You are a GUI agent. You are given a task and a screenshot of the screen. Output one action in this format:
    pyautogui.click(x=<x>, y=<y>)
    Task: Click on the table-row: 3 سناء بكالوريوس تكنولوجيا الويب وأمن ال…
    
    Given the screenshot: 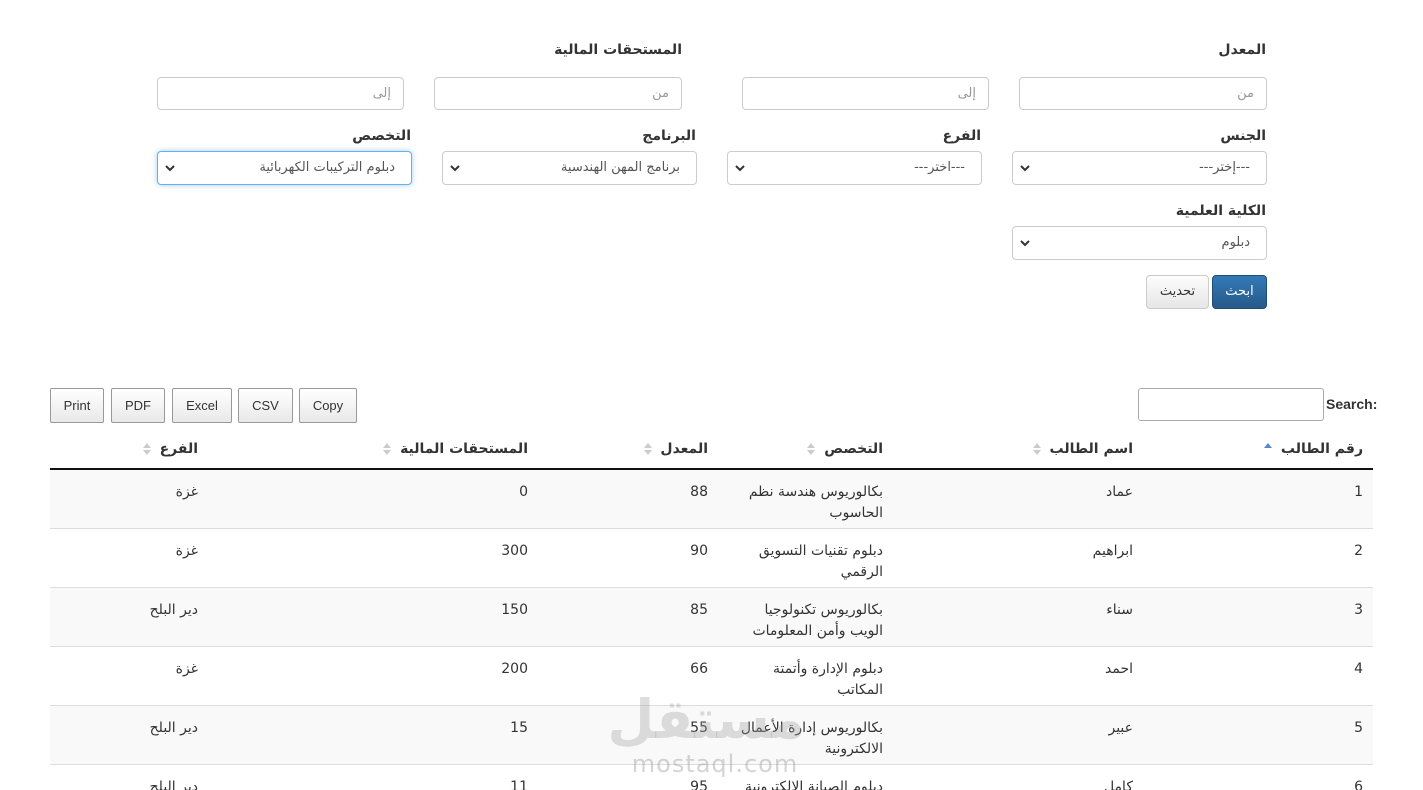 What is the action you would take?
    pyautogui.click(x=711, y=616)
    